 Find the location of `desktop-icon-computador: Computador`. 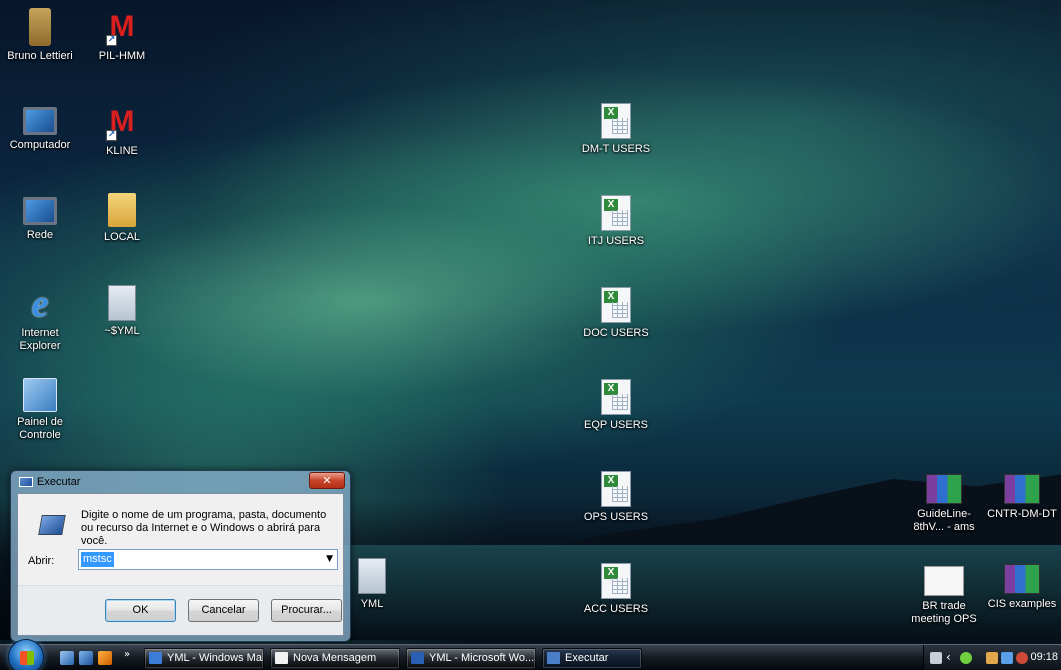

desktop-icon-computador: Computador is located at coordinates (40, 127).